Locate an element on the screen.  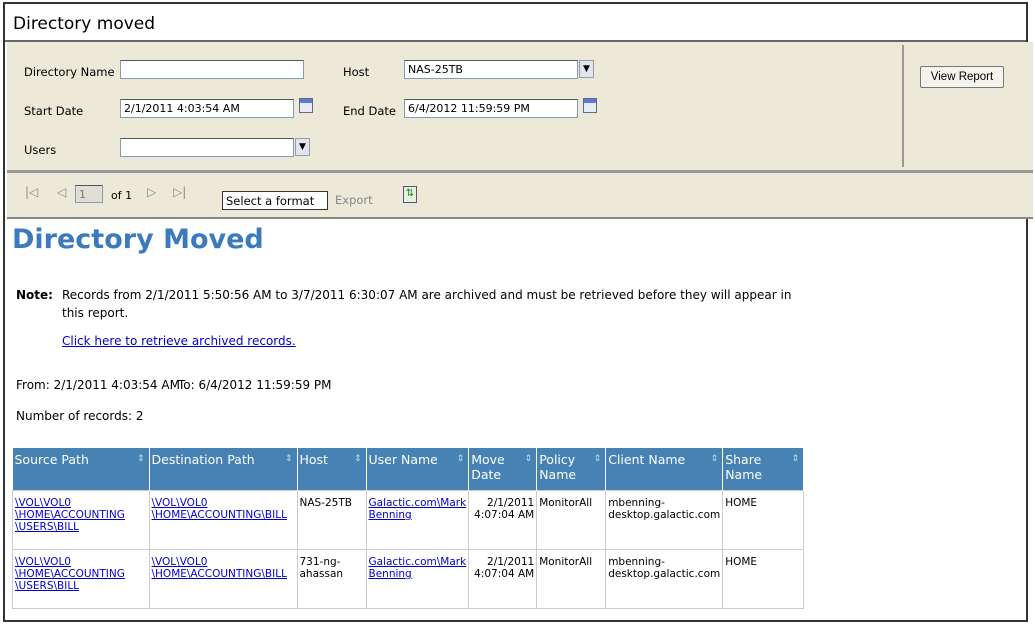
report-title: Directory Moved is located at coordinates (138, 239).